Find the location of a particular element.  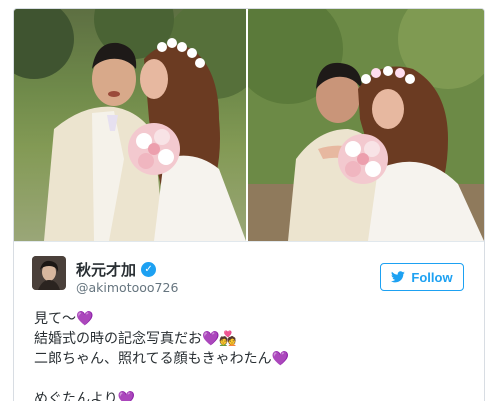

tweet-line-2-text: 結婚式の時の記念写真だお is located at coordinates (118, 339).